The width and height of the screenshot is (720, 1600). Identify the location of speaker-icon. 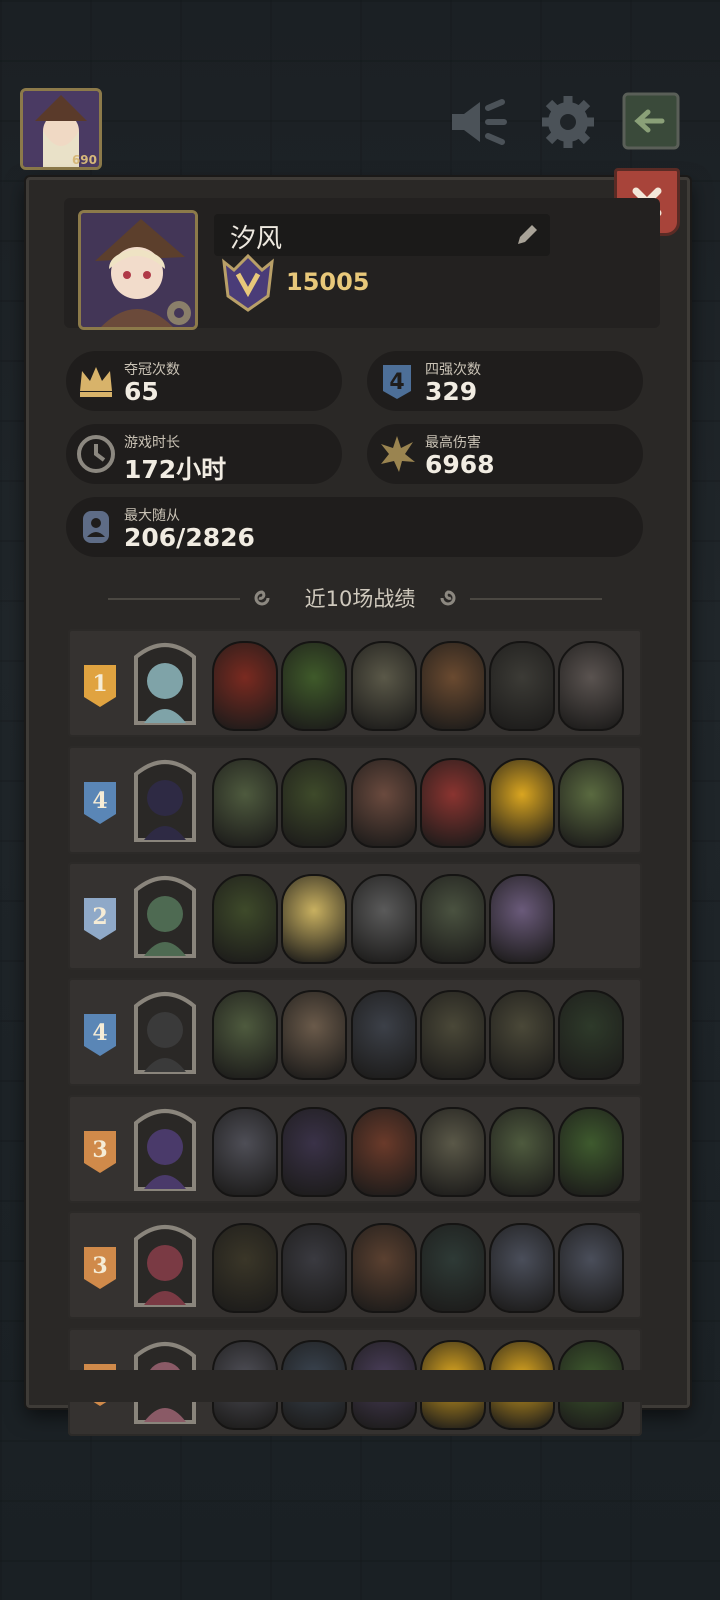
(480, 122).